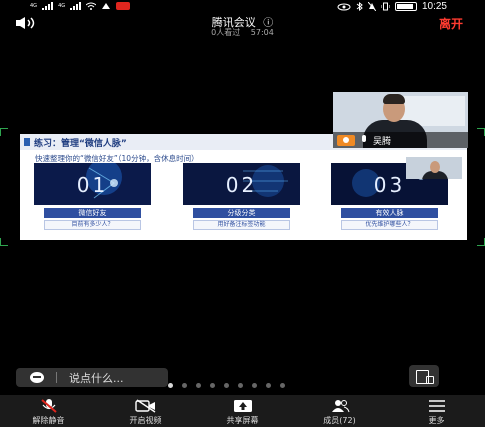 The image size is (485, 427). I want to click on start-video-button: 开启视频, so click(145, 411).